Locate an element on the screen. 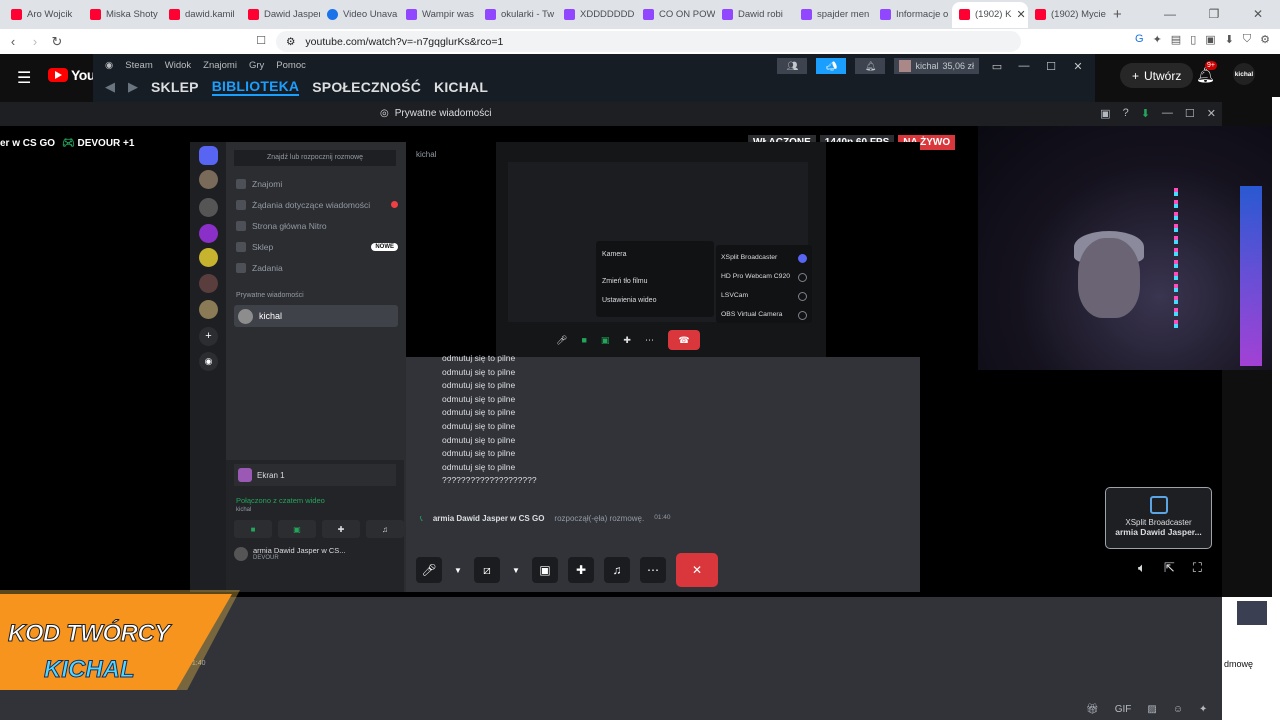 This screenshot has width=1280, height=720. avatar: kichal is located at coordinates (1244, 74).